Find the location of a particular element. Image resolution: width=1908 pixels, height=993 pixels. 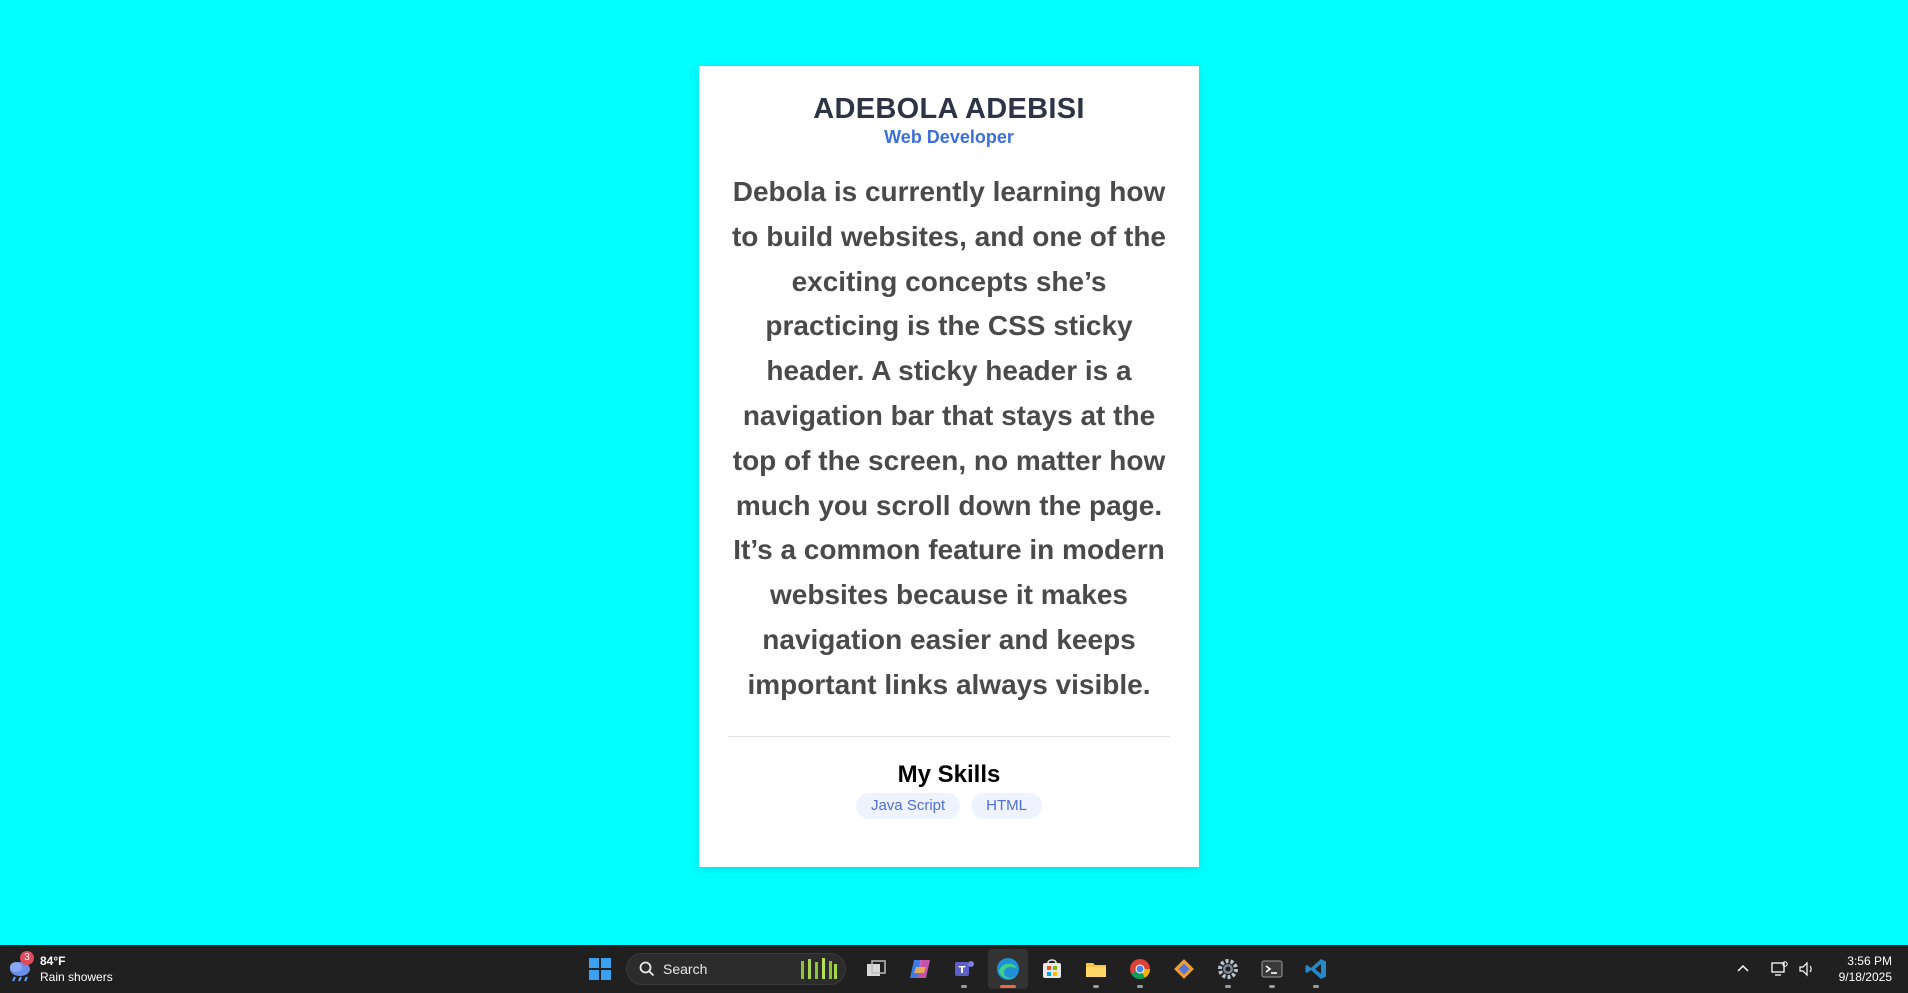

chrome-icon is located at coordinates (1140, 969).